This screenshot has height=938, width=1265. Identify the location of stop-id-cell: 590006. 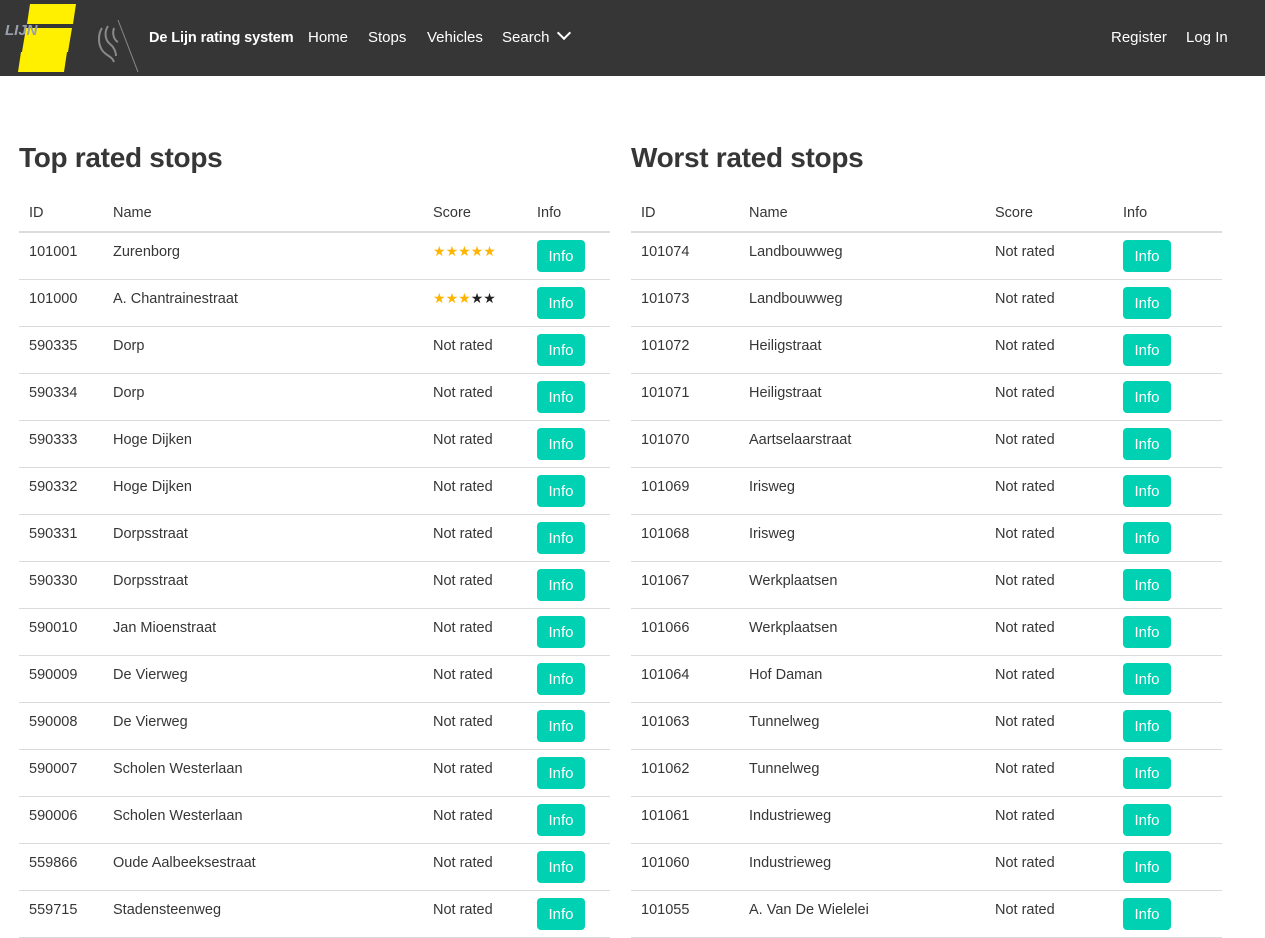
(61, 820).